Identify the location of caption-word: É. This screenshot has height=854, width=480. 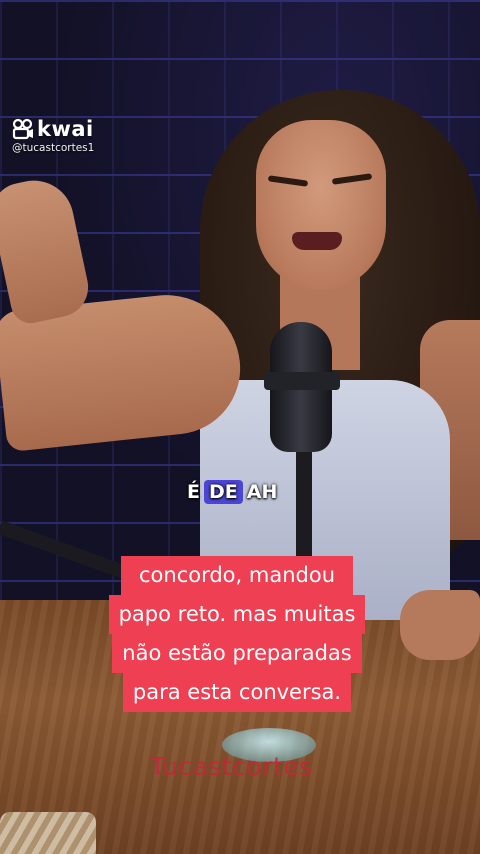
(193, 492).